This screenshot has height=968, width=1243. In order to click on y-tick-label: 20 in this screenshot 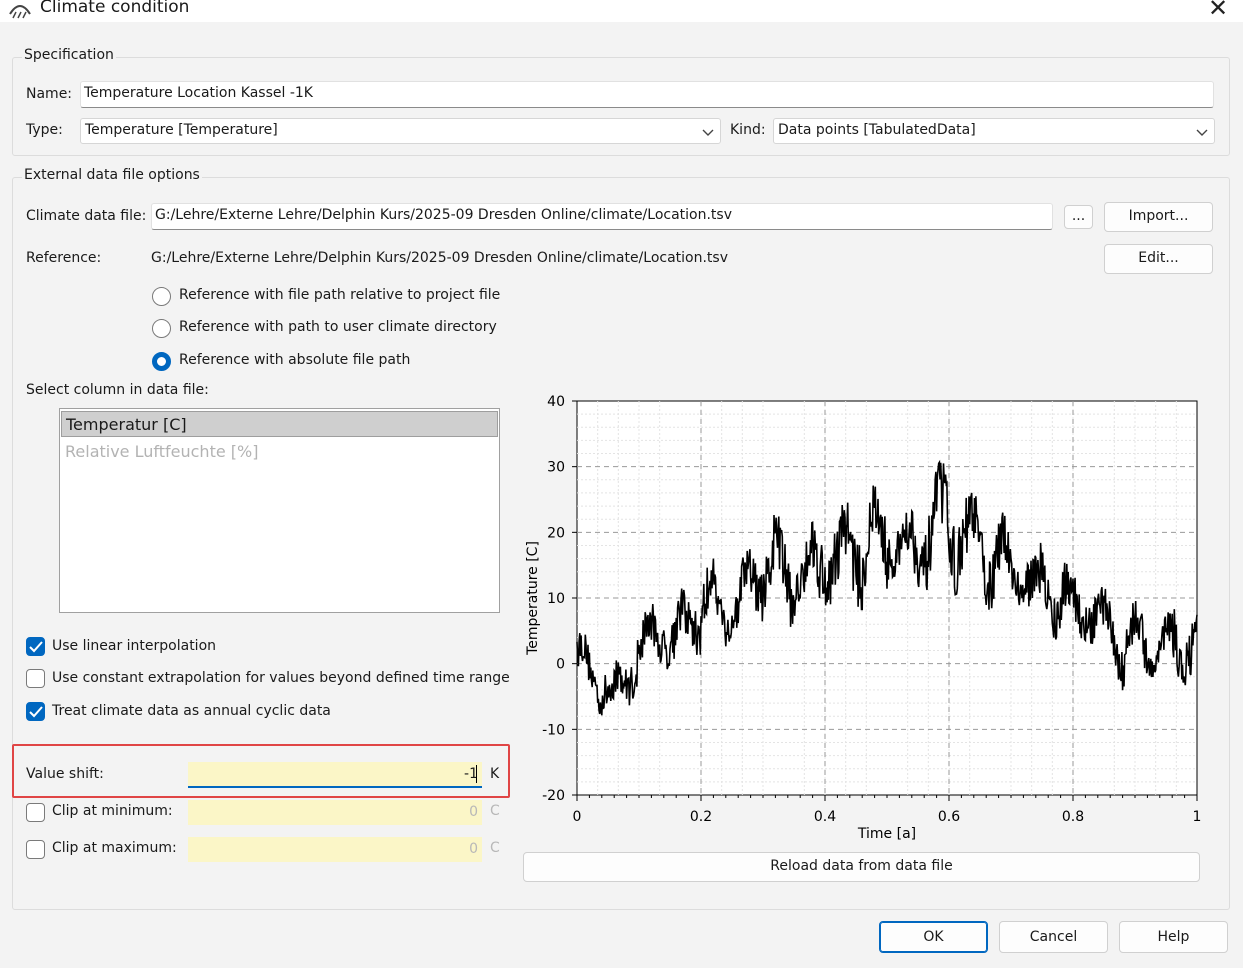, I will do `click(556, 533)`.